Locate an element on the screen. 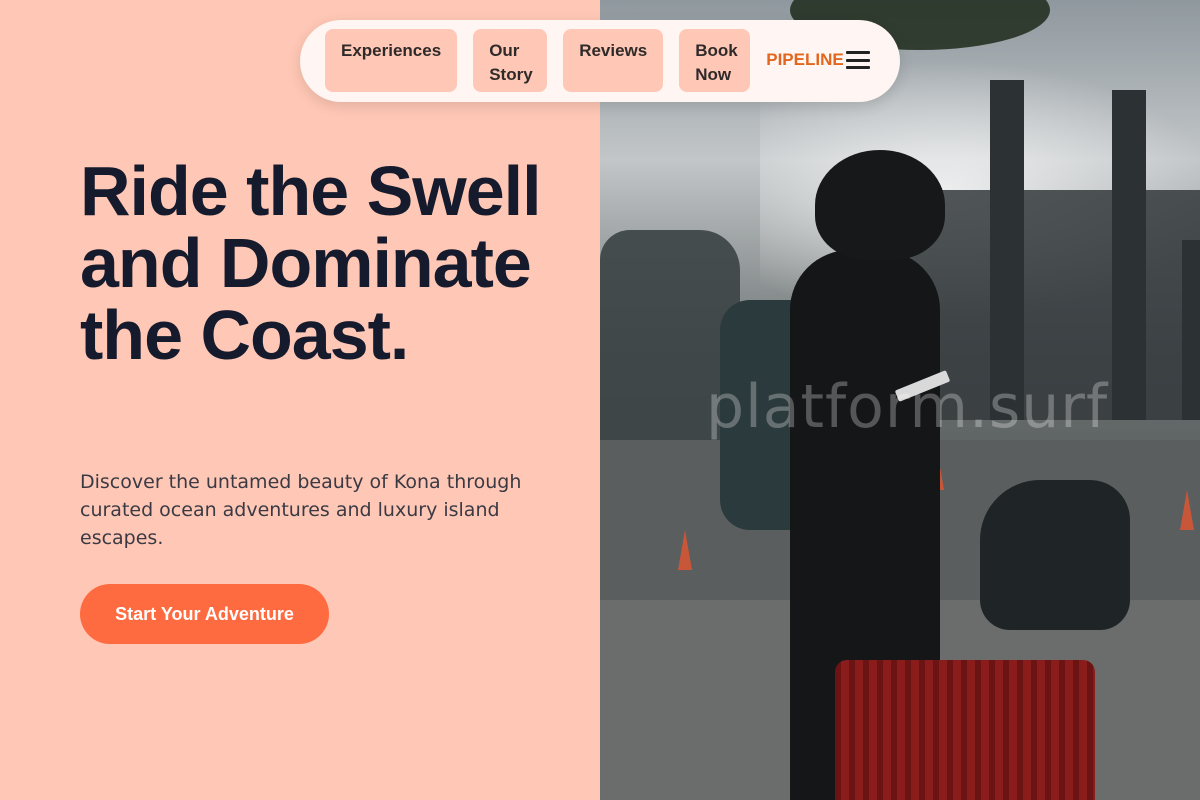 The height and width of the screenshot is (800, 1200). start-adventure-button: Start Your Adventure is located at coordinates (204, 614).